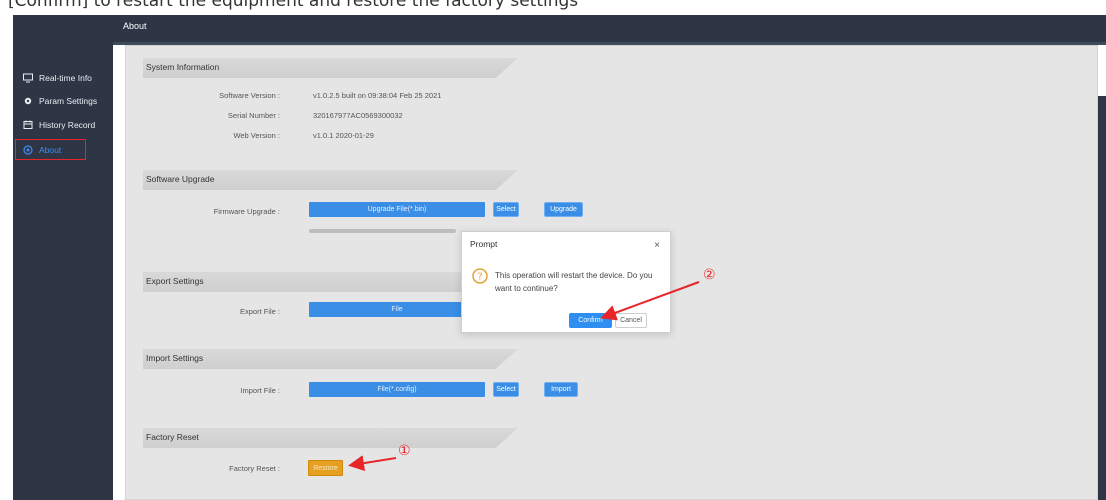 The height and width of the screenshot is (500, 1106). Describe the element at coordinates (175, 281) in the screenshot. I see `section-title: Export Settings` at that location.